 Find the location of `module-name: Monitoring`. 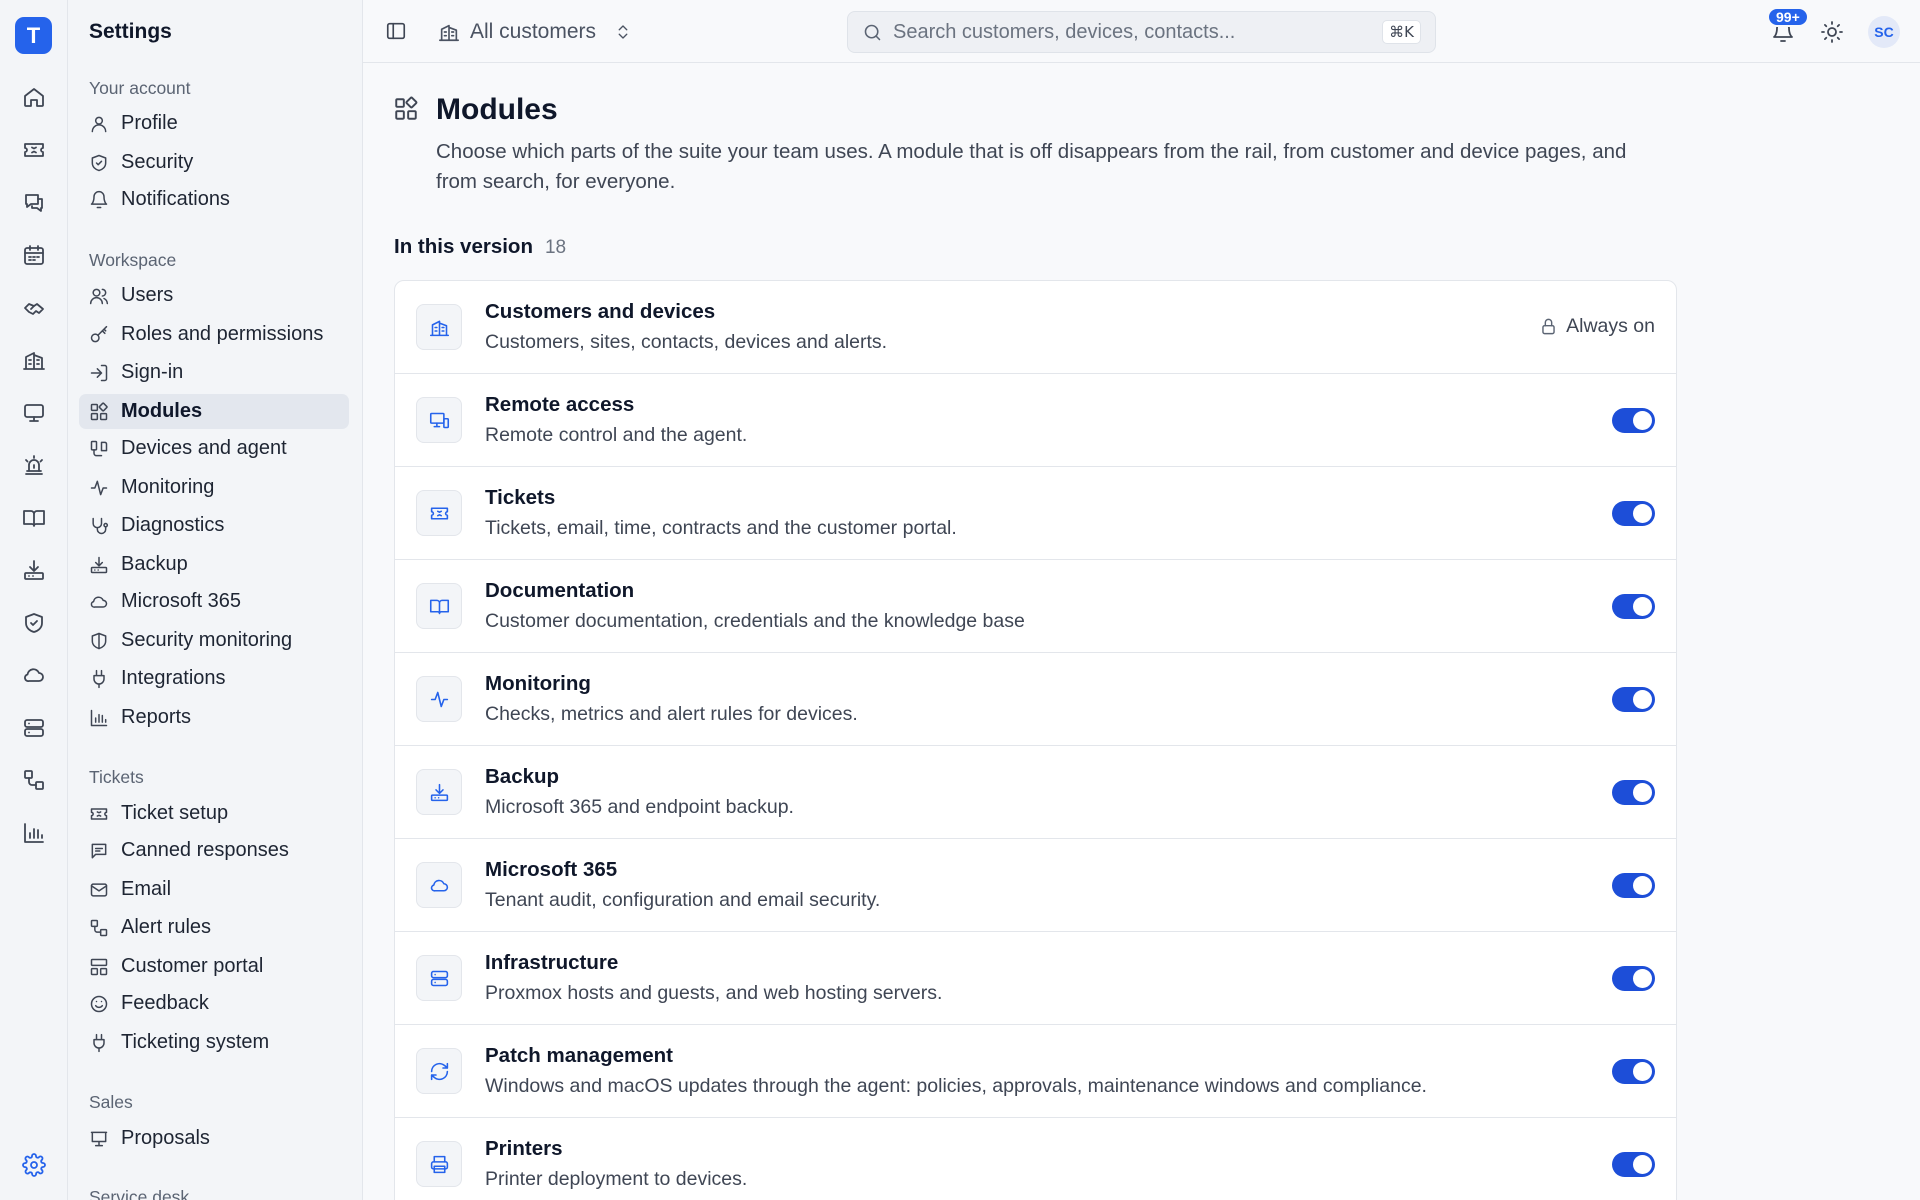

module-name: Monitoring is located at coordinates (538, 683).